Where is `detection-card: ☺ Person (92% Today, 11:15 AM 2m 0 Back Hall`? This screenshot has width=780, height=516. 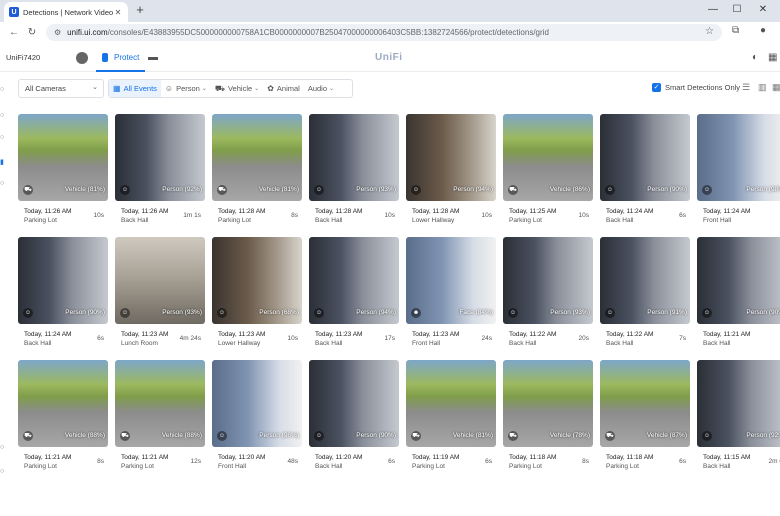 detection-card: ☺ Person (92% Today, 11:15 AM 2m 0 Back Hall is located at coordinates (738, 420).